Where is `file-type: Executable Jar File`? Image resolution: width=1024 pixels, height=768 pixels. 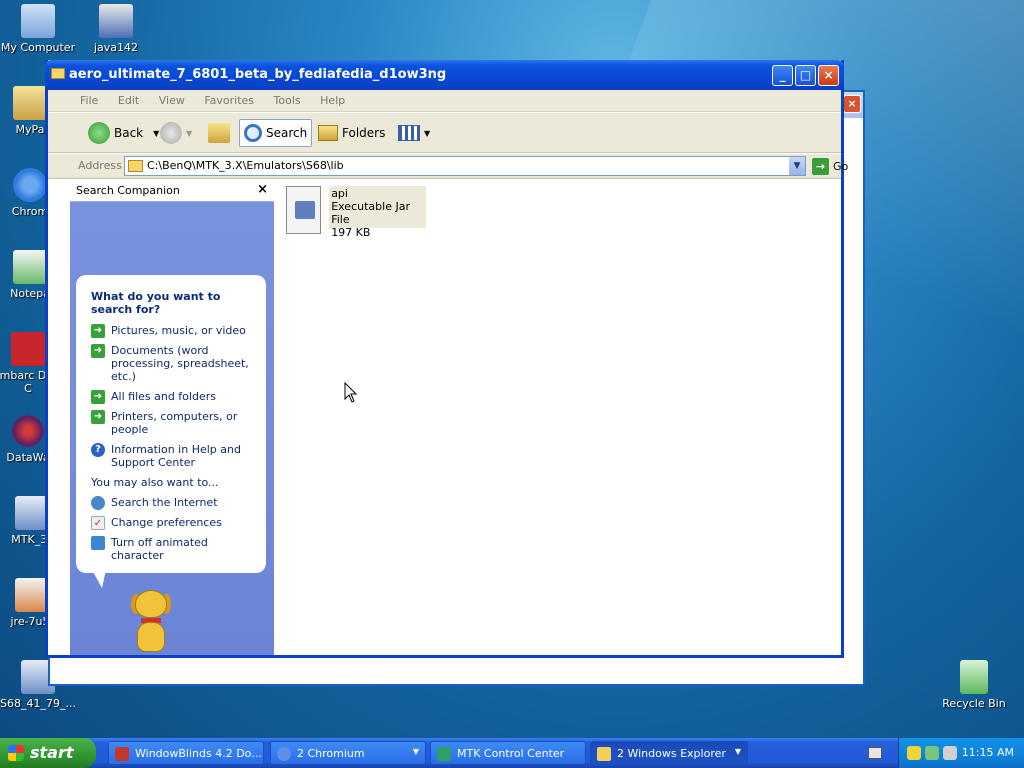
file-type: Executable Jar File is located at coordinates (370, 213).